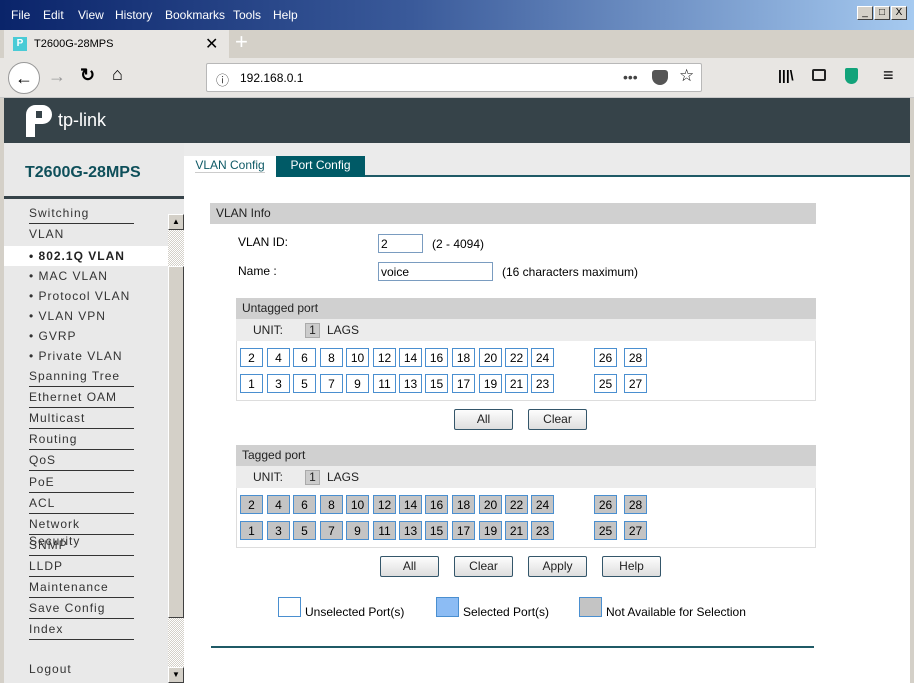 The width and height of the screenshot is (914, 683). What do you see at coordinates (91, 15) in the screenshot?
I see `menu-view: View` at bounding box center [91, 15].